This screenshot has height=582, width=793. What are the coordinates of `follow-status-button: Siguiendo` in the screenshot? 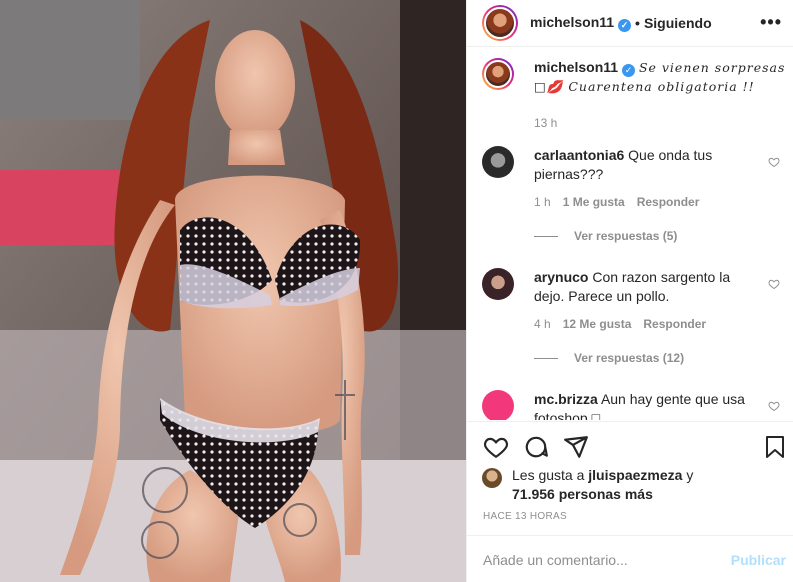 It's located at (678, 23).